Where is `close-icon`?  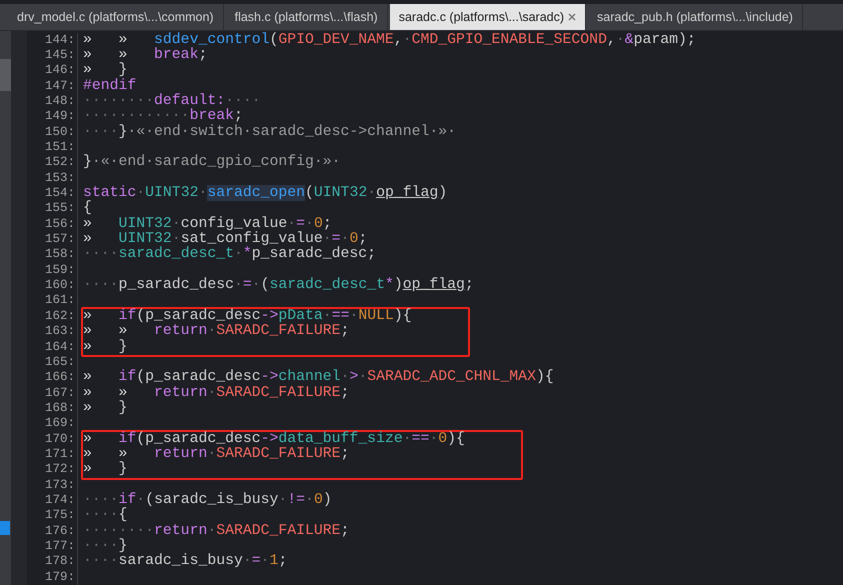 close-icon is located at coordinates (572, 16).